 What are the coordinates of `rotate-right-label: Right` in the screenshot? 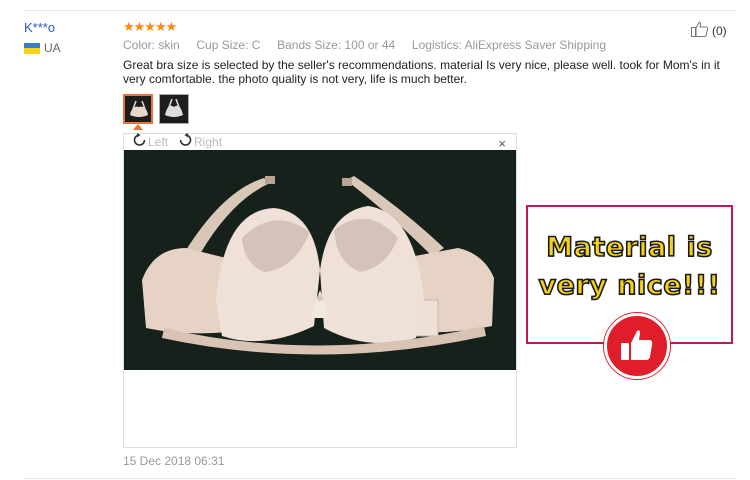 It's located at (208, 141).